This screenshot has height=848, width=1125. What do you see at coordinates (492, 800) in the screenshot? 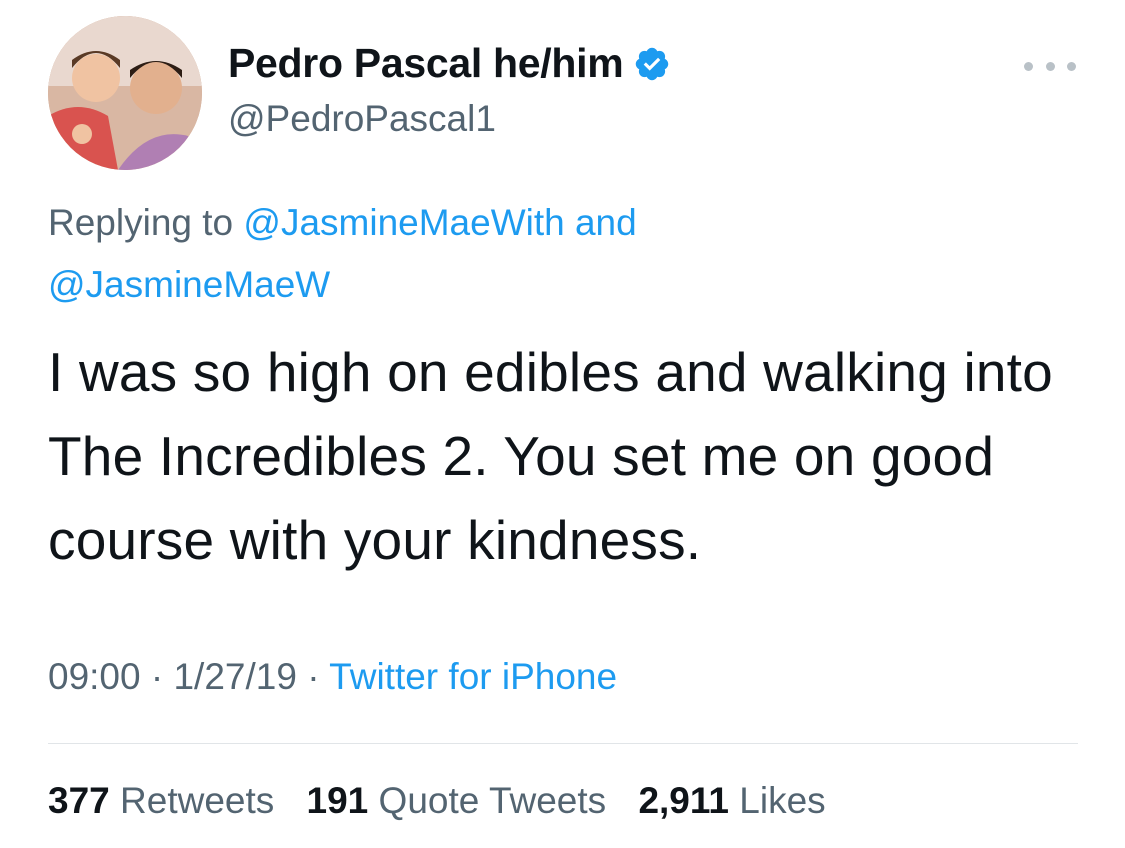
I see `quotes-label: Quote Tweets` at bounding box center [492, 800].